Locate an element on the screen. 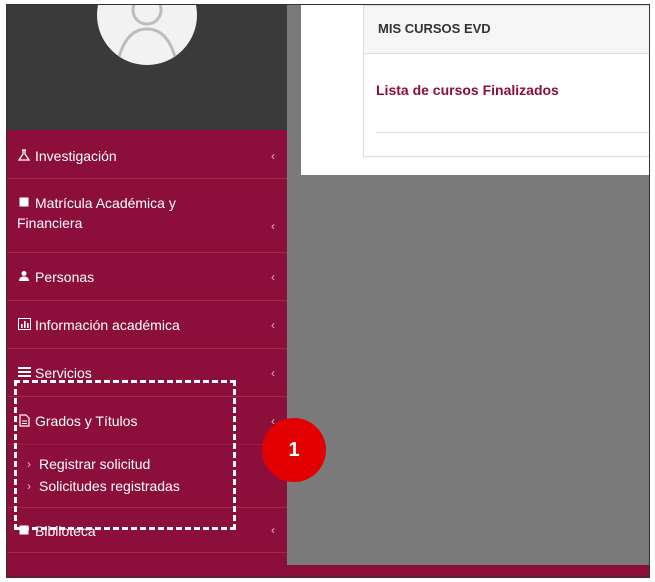 The image size is (655, 582). chart-icon is located at coordinates (24, 325).